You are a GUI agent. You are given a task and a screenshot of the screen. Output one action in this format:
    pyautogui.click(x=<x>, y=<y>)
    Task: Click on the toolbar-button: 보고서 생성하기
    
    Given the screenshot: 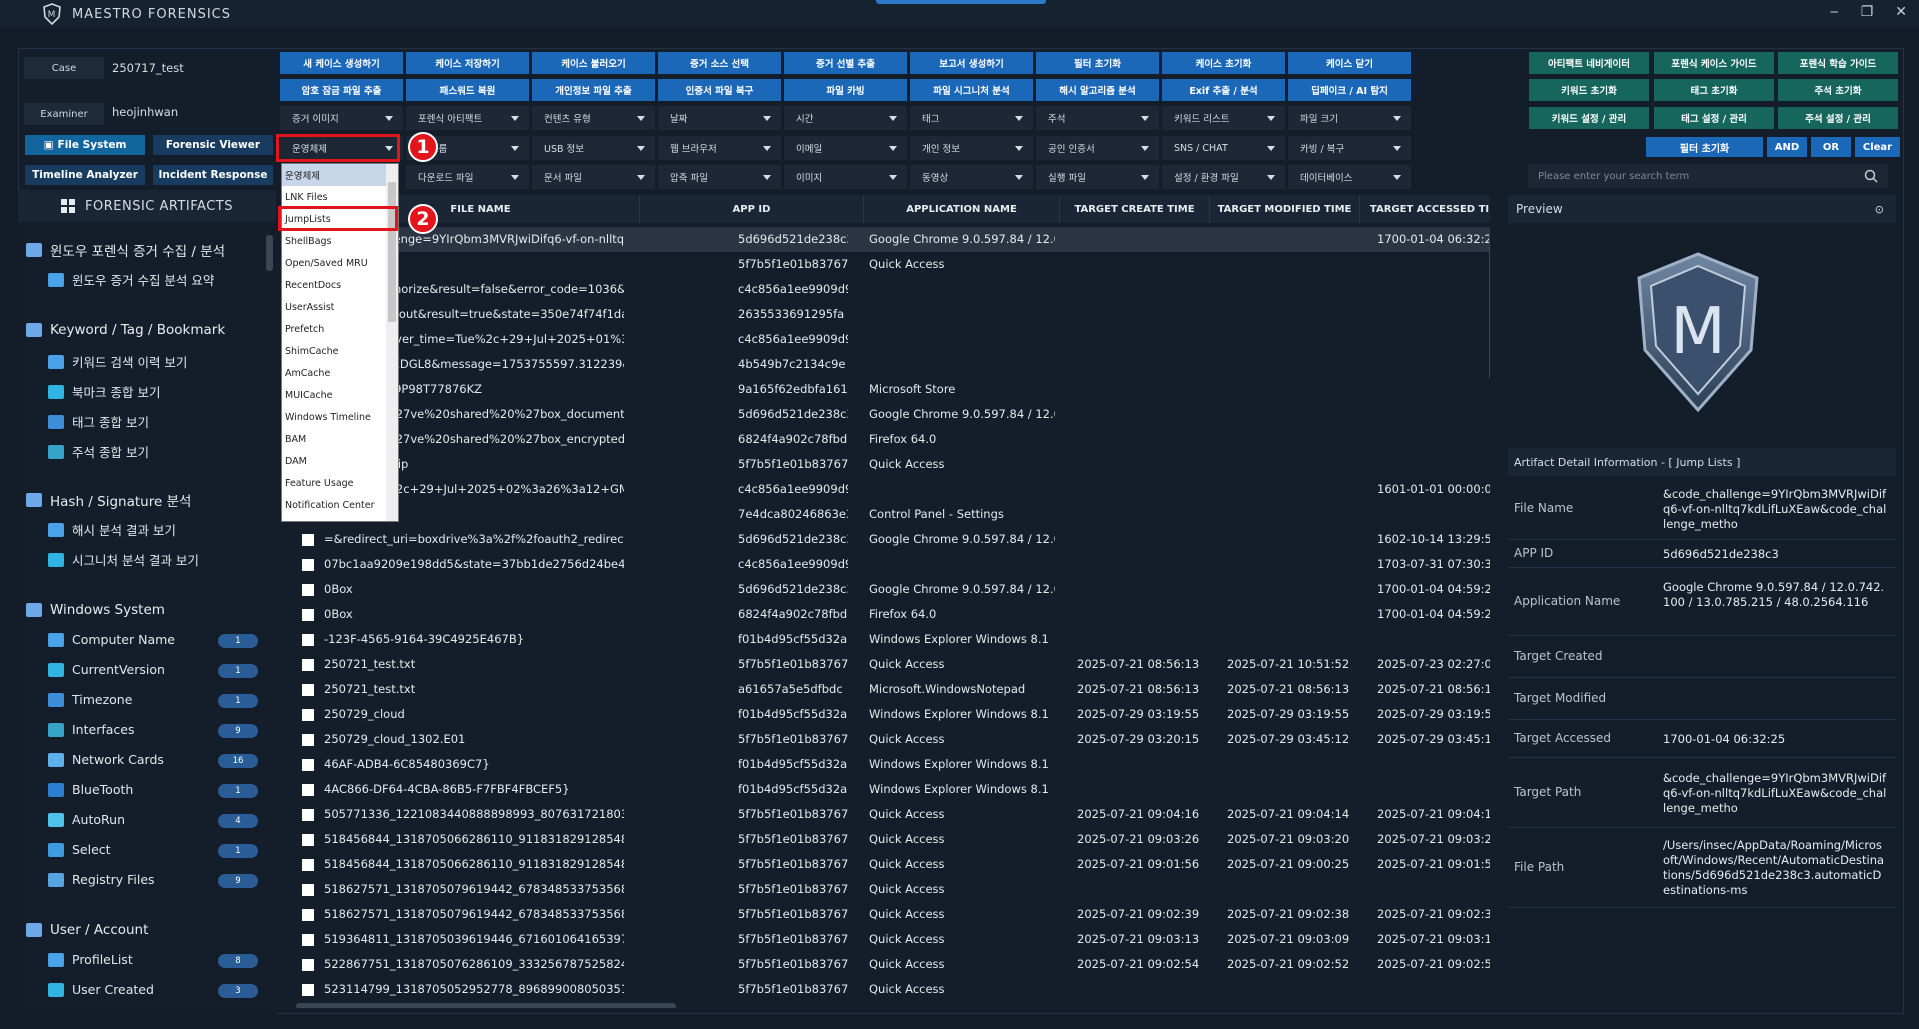 What is the action you would take?
    pyautogui.click(x=971, y=63)
    